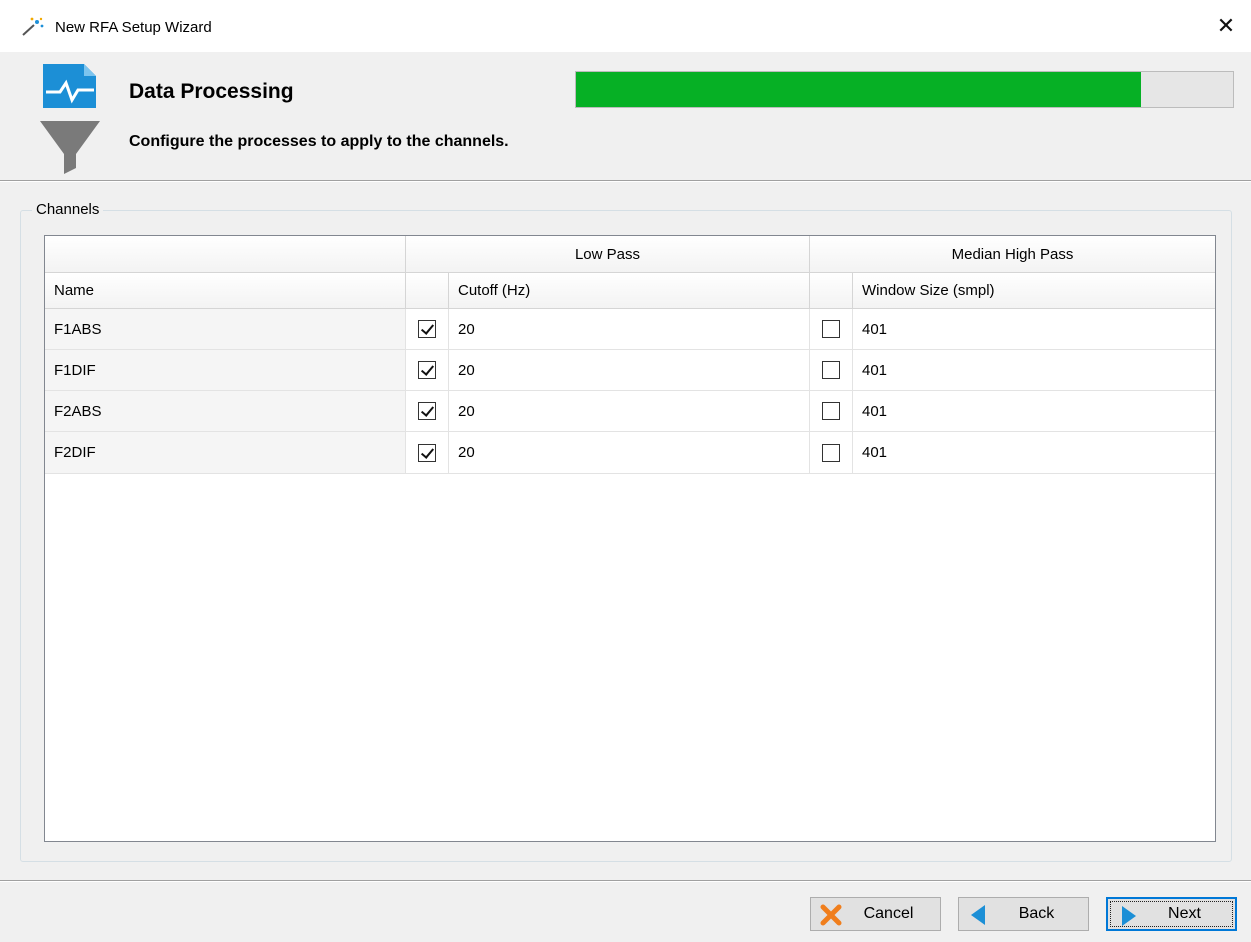 This screenshot has width=1251, height=942. What do you see at coordinates (831, 291) in the screenshot?
I see `column-header-median-enabled` at bounding box center [831, 291].